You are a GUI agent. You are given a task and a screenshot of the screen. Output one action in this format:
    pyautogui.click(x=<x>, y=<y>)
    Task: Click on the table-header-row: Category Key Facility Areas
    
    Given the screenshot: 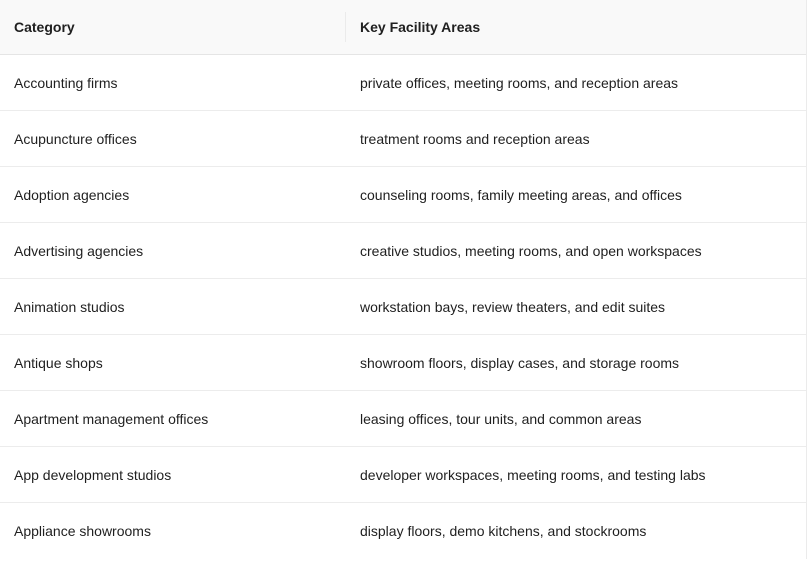 What is the action you would take?
    pyautogui.click(x=403, y=27)
    